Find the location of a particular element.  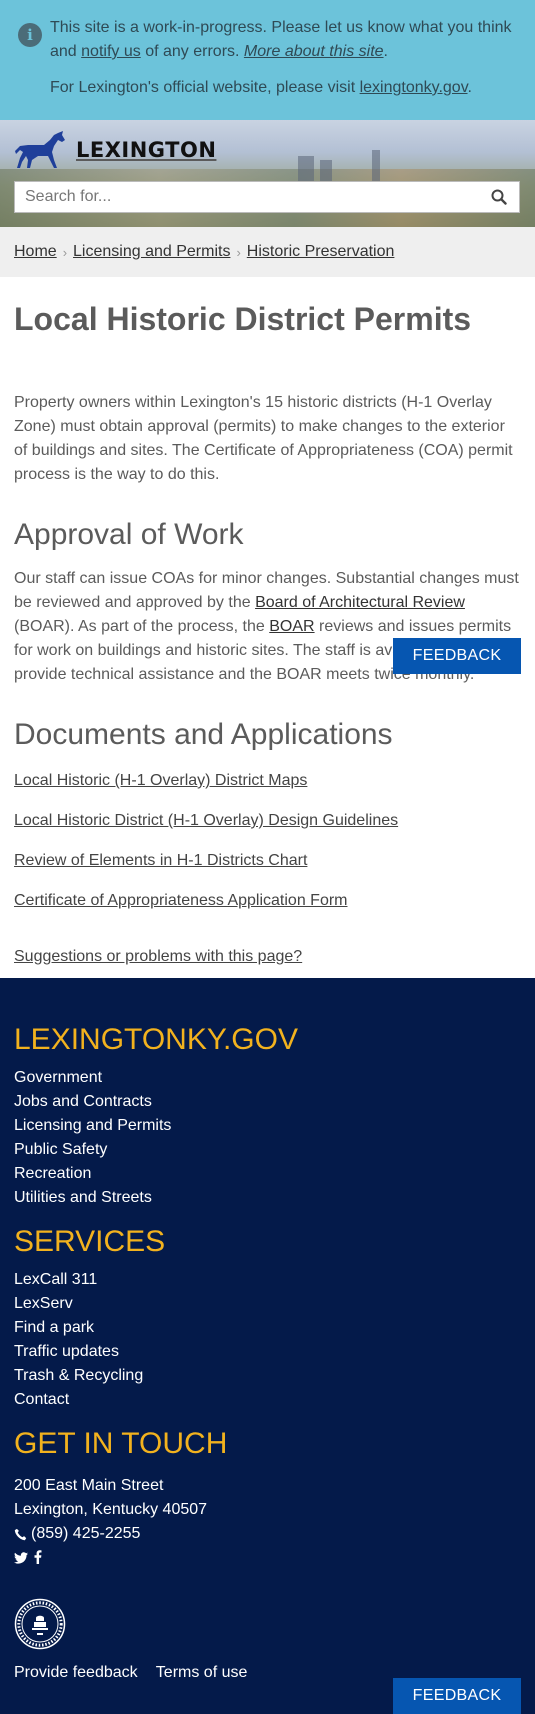

search-button is located at coordinates (499, 197).